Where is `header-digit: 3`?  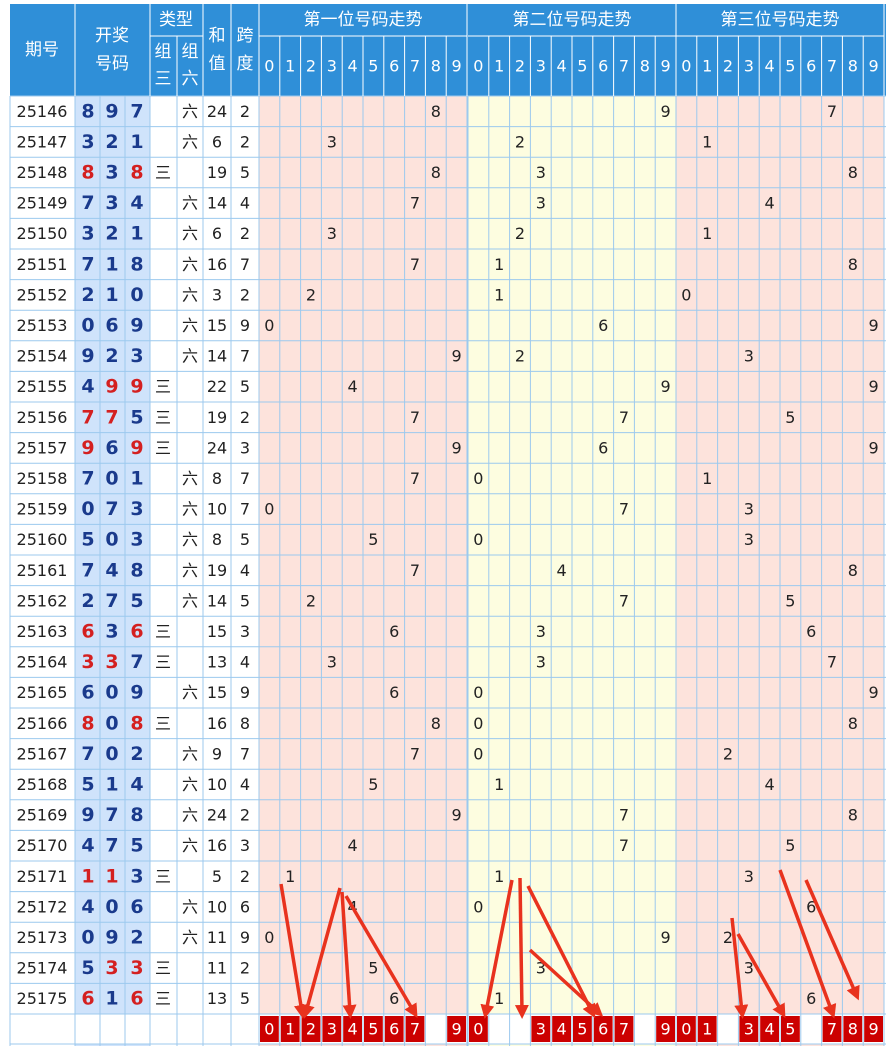 header-digit: 3 is located at coordinates (749, 66).